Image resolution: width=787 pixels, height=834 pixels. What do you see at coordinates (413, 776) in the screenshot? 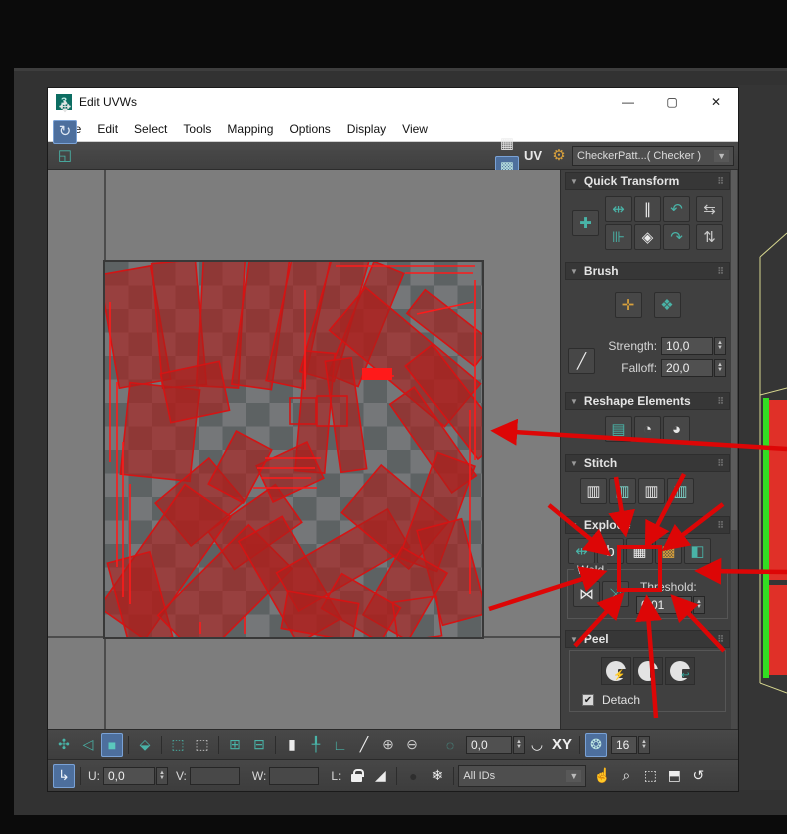
I see `hide-selected-icon: ●` at bounding box center [413, 776].